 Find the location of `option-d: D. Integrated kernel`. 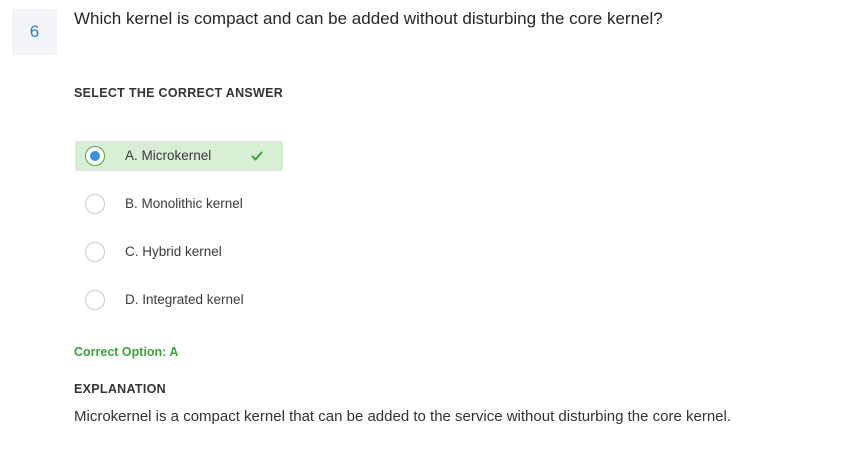

option-d: D. Integrated kernel is located at coordinates (175, 300).